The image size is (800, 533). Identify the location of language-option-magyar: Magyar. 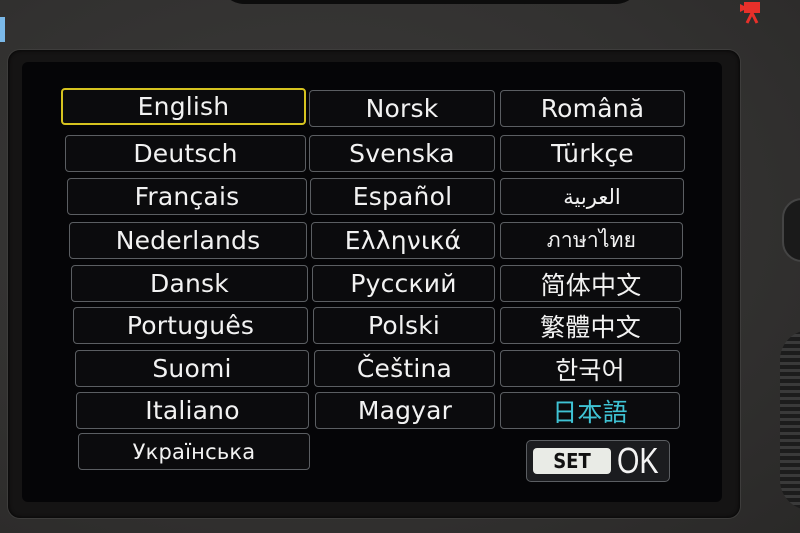
(405, 410).